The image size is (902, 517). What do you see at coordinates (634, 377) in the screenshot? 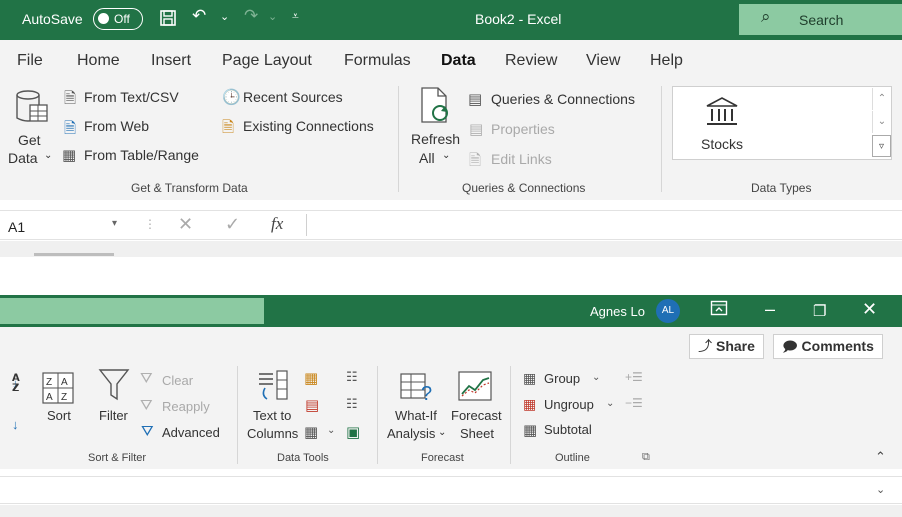
I see `show-detail-icon: +☰` at bounding box center [634, 377].